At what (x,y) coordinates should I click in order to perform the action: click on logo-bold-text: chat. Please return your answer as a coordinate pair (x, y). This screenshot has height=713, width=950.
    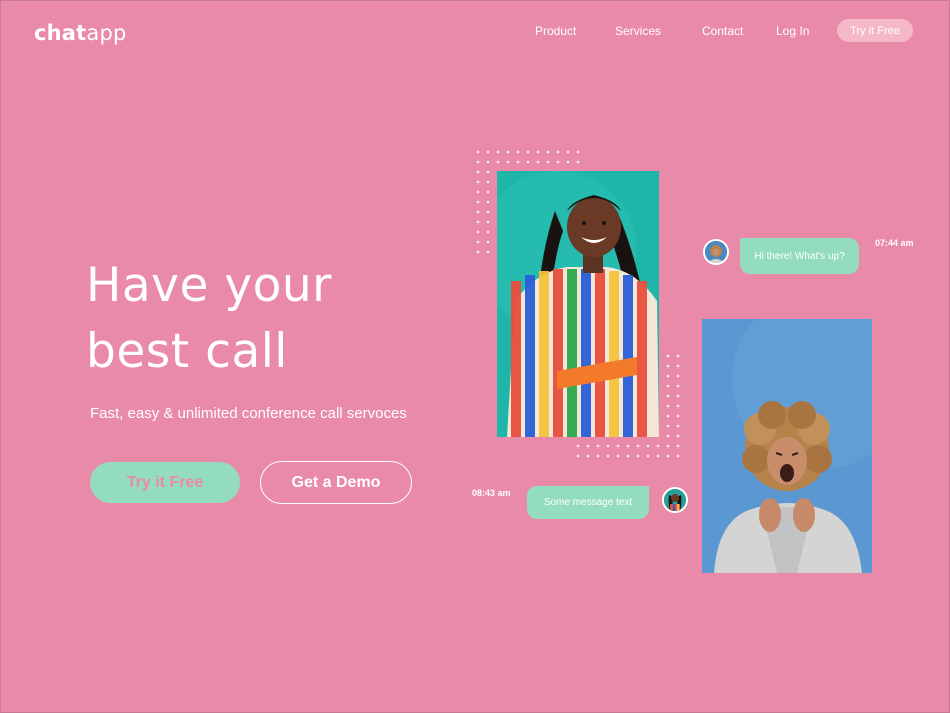
    Looking at the image, I should click on (60, 33).